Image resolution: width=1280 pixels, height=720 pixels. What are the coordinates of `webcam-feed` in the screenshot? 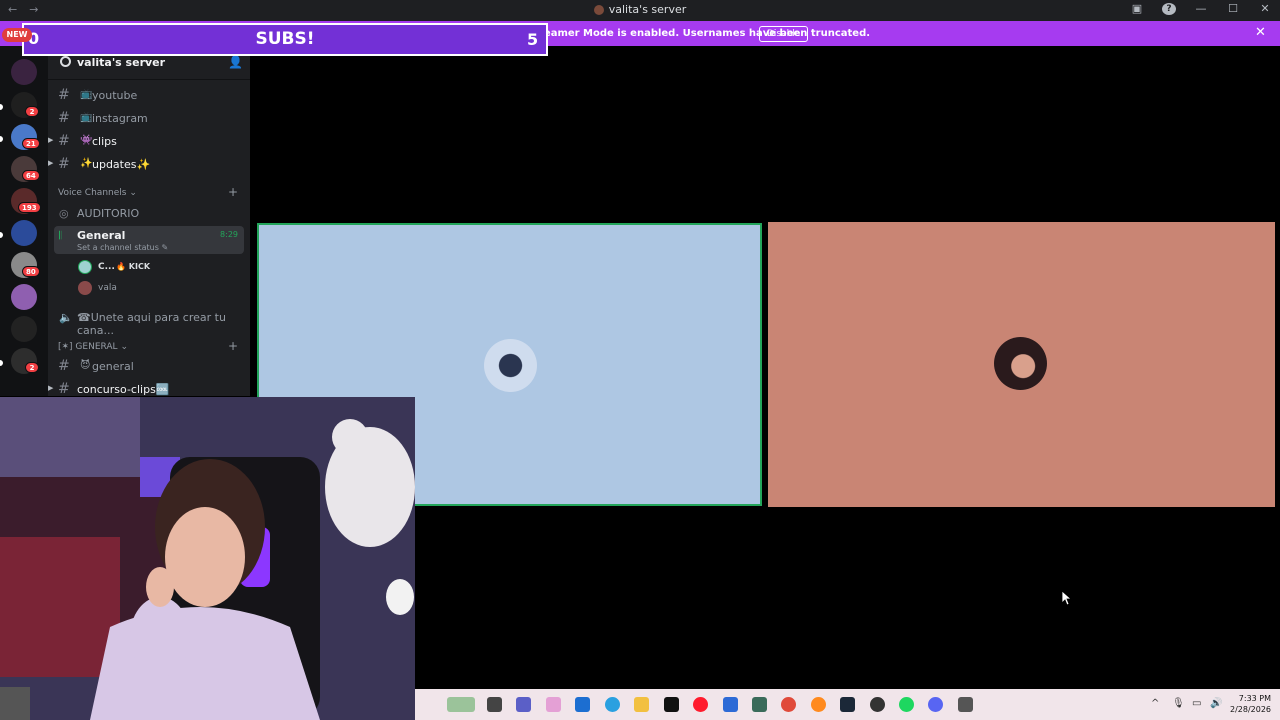 It's located at (207, 558).